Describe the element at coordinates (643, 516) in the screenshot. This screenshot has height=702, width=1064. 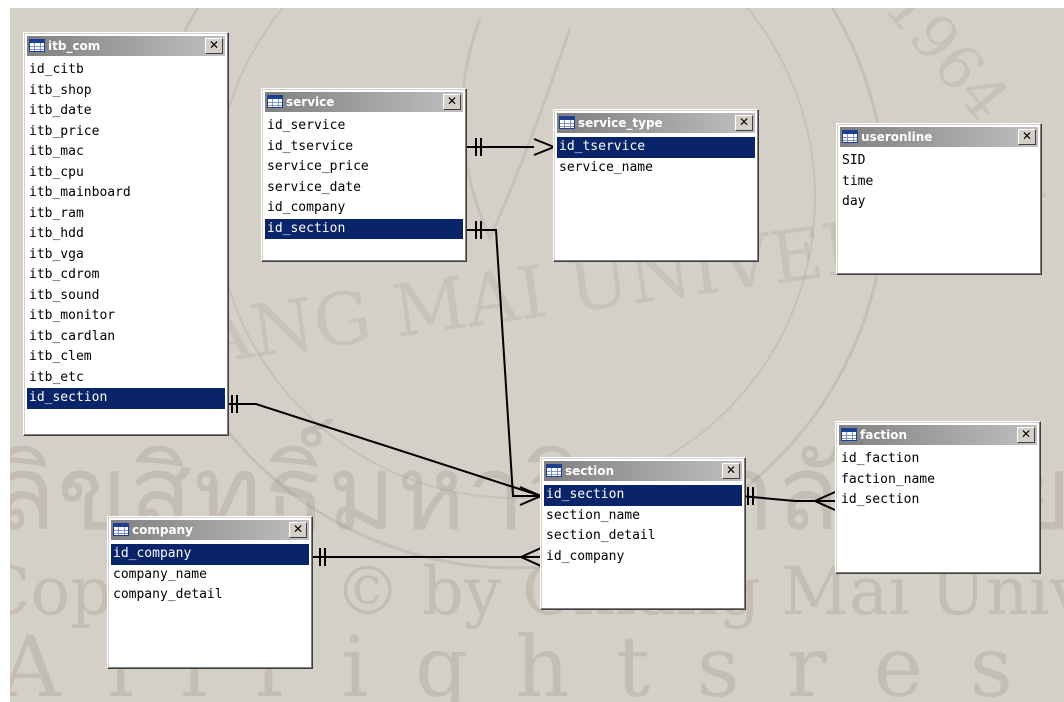
I see `field-item: section_name` at that location.